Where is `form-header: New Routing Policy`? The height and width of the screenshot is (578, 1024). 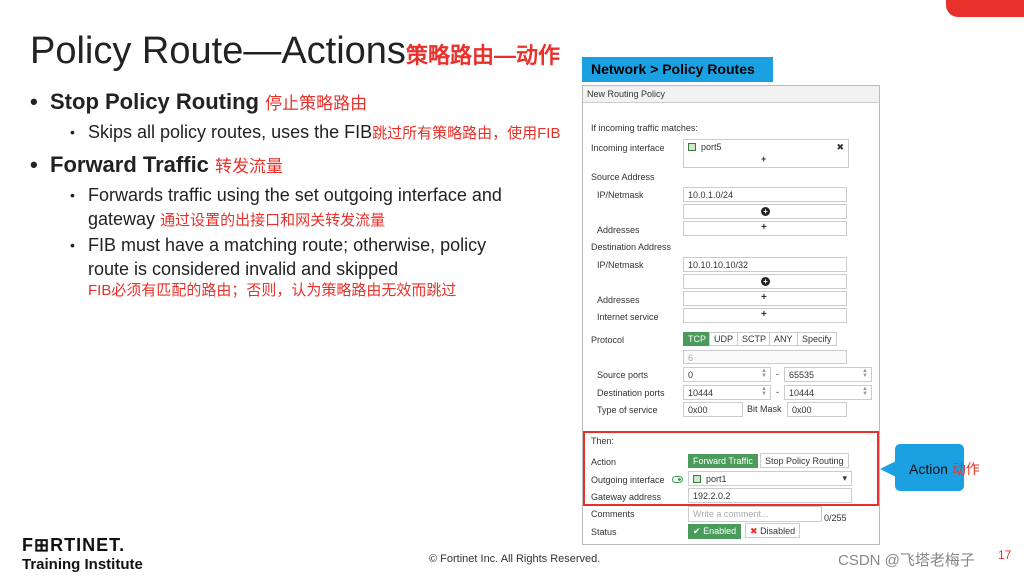
form-header: New Routing Policy is located at coordinates (731, 94).